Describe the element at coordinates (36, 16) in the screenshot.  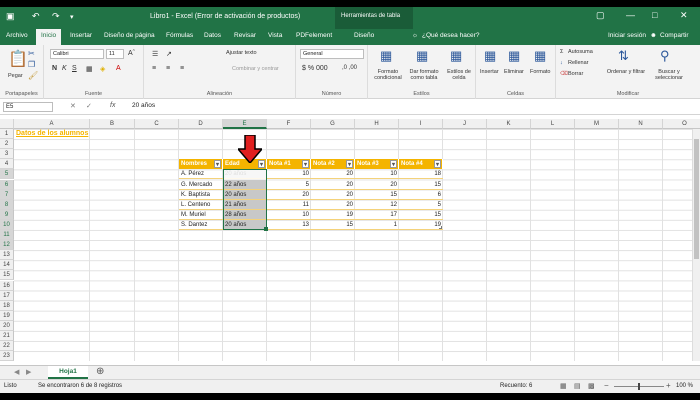
I see `undo-icon: ↶` at that location.